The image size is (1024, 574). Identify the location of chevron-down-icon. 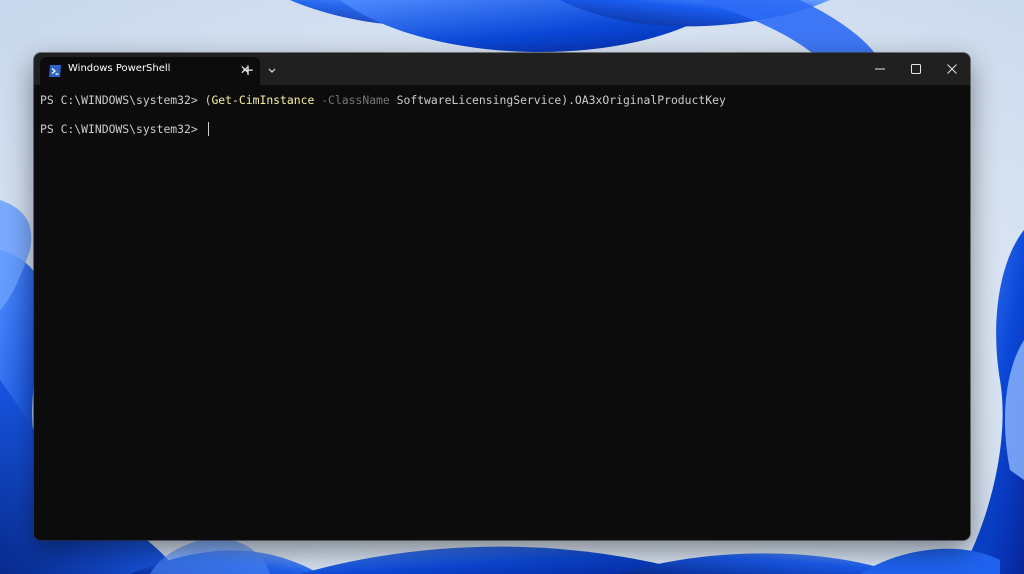
(272, 70).